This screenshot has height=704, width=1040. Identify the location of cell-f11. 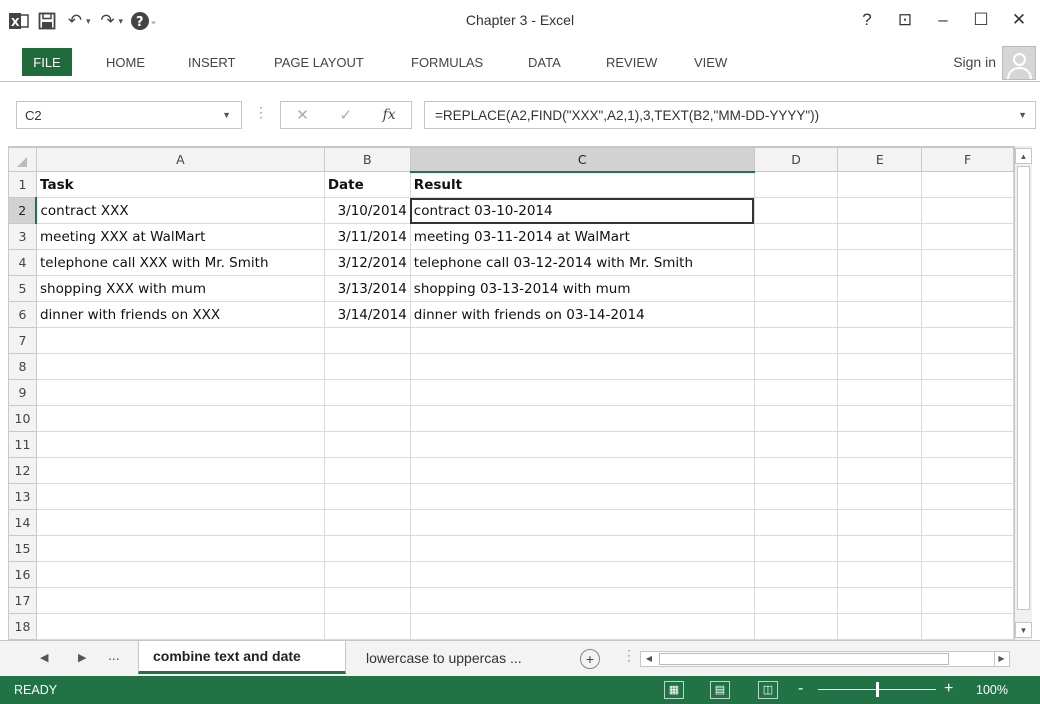
(967, 444).